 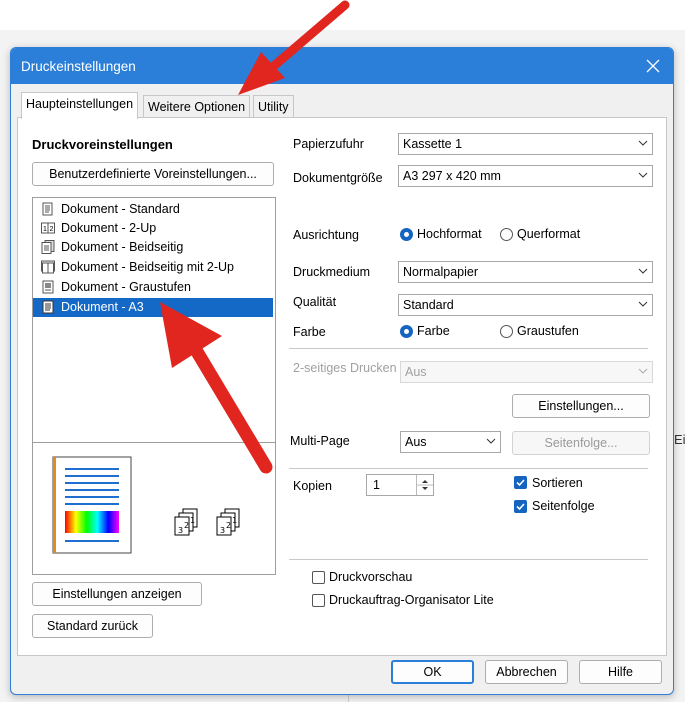 What do you see at coordinates (294, 47) in the screenshot?
I see `arrow-to-tab-icon` at bounding box center [294, 47].